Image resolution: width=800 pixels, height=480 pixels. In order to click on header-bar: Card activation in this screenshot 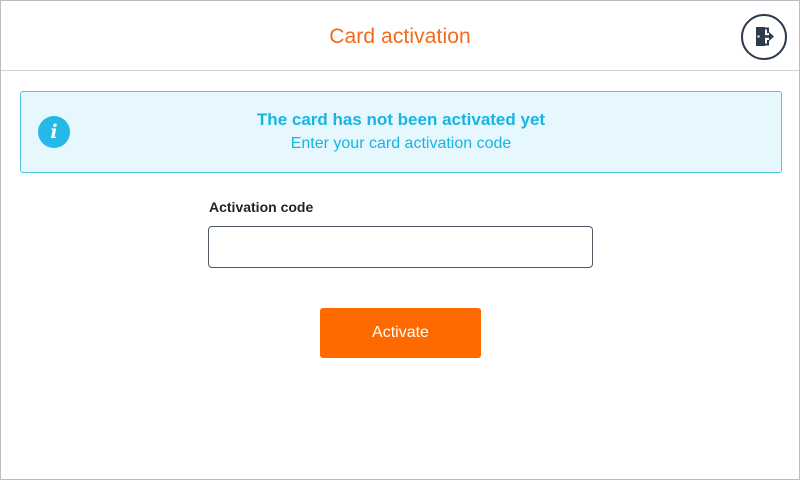, I will do `click(400, 36)`.